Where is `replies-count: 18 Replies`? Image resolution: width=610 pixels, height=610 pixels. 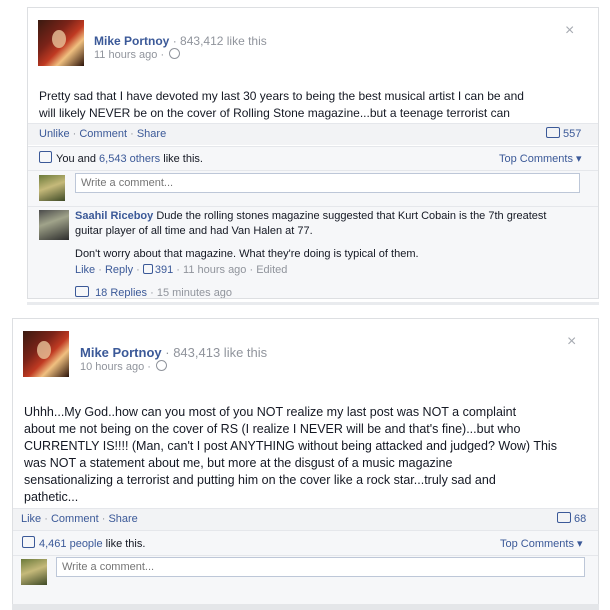 replies-count: 18 Replies is located at coordinates (121, 292).